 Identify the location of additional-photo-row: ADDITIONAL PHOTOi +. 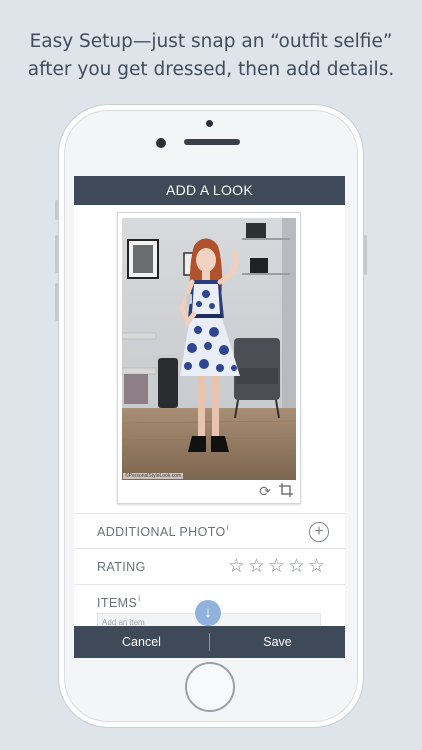
(209, 531).